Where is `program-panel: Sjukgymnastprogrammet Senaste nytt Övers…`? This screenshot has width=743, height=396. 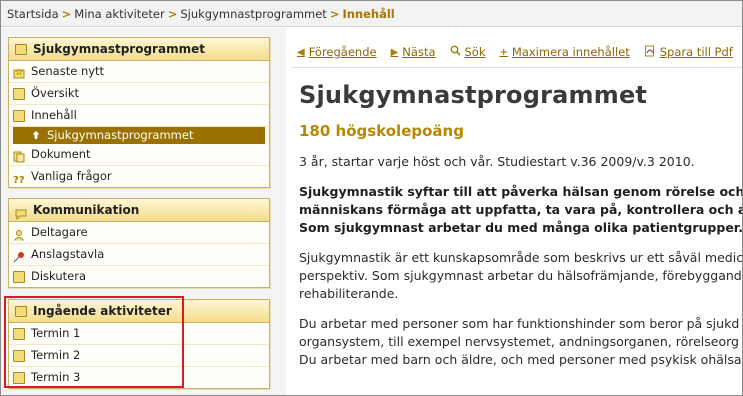 program-panel: Sjukgymnastprogrammet Senaste nytt Övers… is located at coordinates (139, 112).